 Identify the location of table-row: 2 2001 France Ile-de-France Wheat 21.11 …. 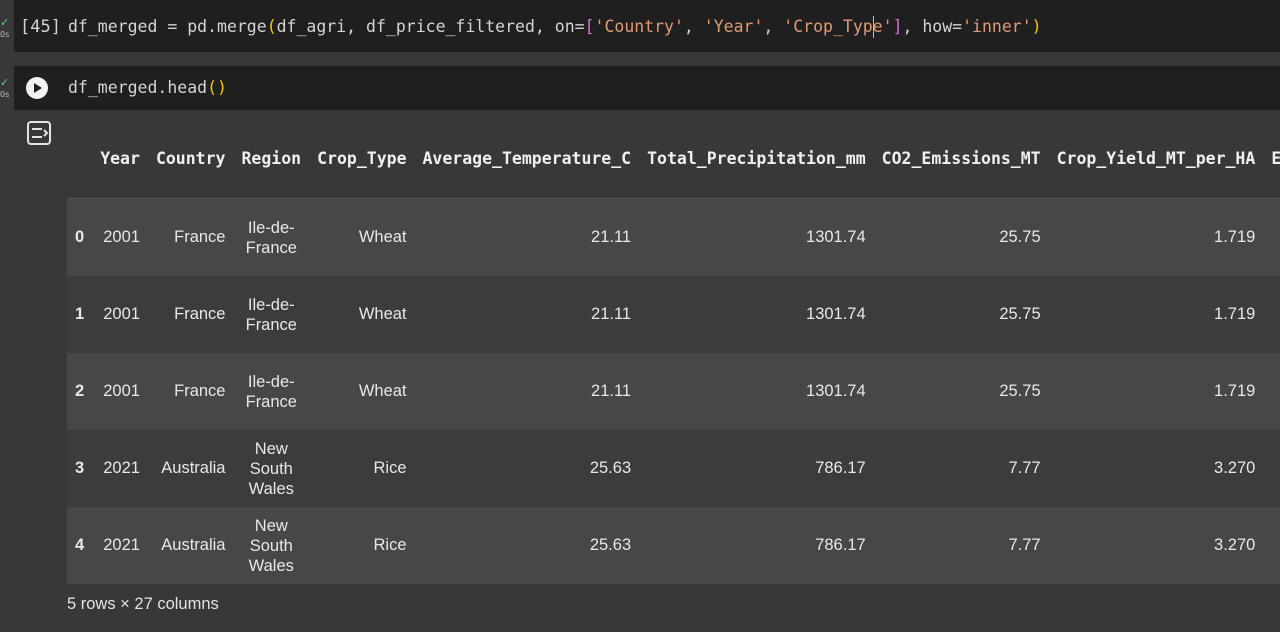
(673, 391).